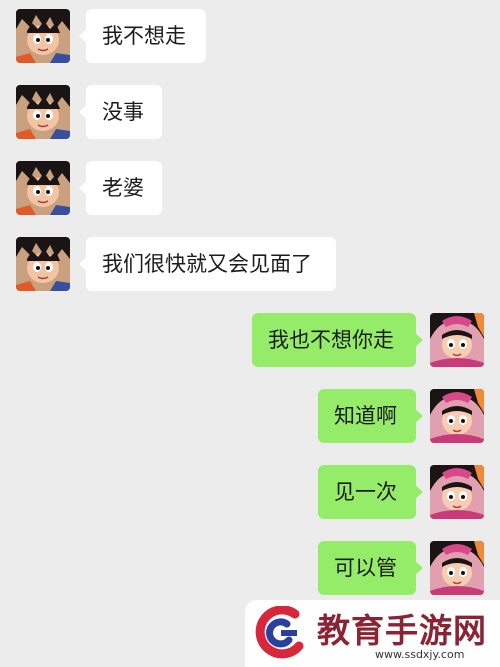  Describe the element at coordinates (402, 630) in the screenshot. I see `watermark-title: 教育手游网` at that location.